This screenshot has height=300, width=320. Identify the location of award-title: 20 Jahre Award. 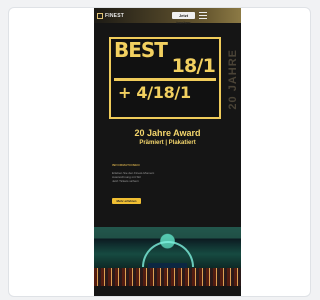
(167, 133).